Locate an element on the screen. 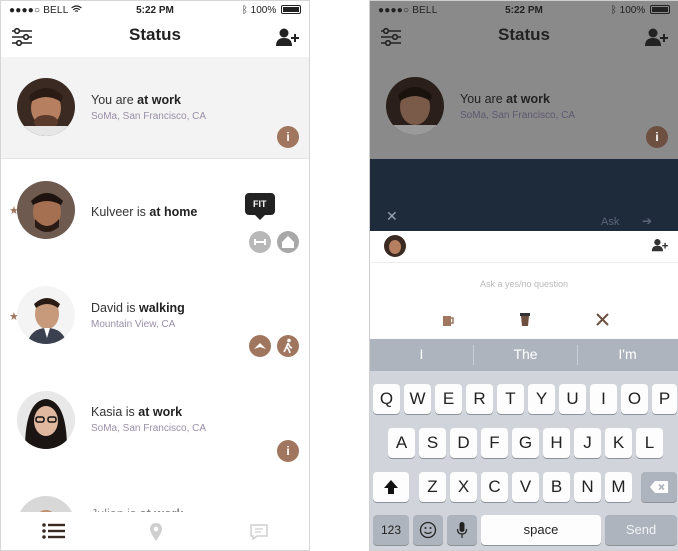  ask-button: Ask is located at coordinates (610, 222).